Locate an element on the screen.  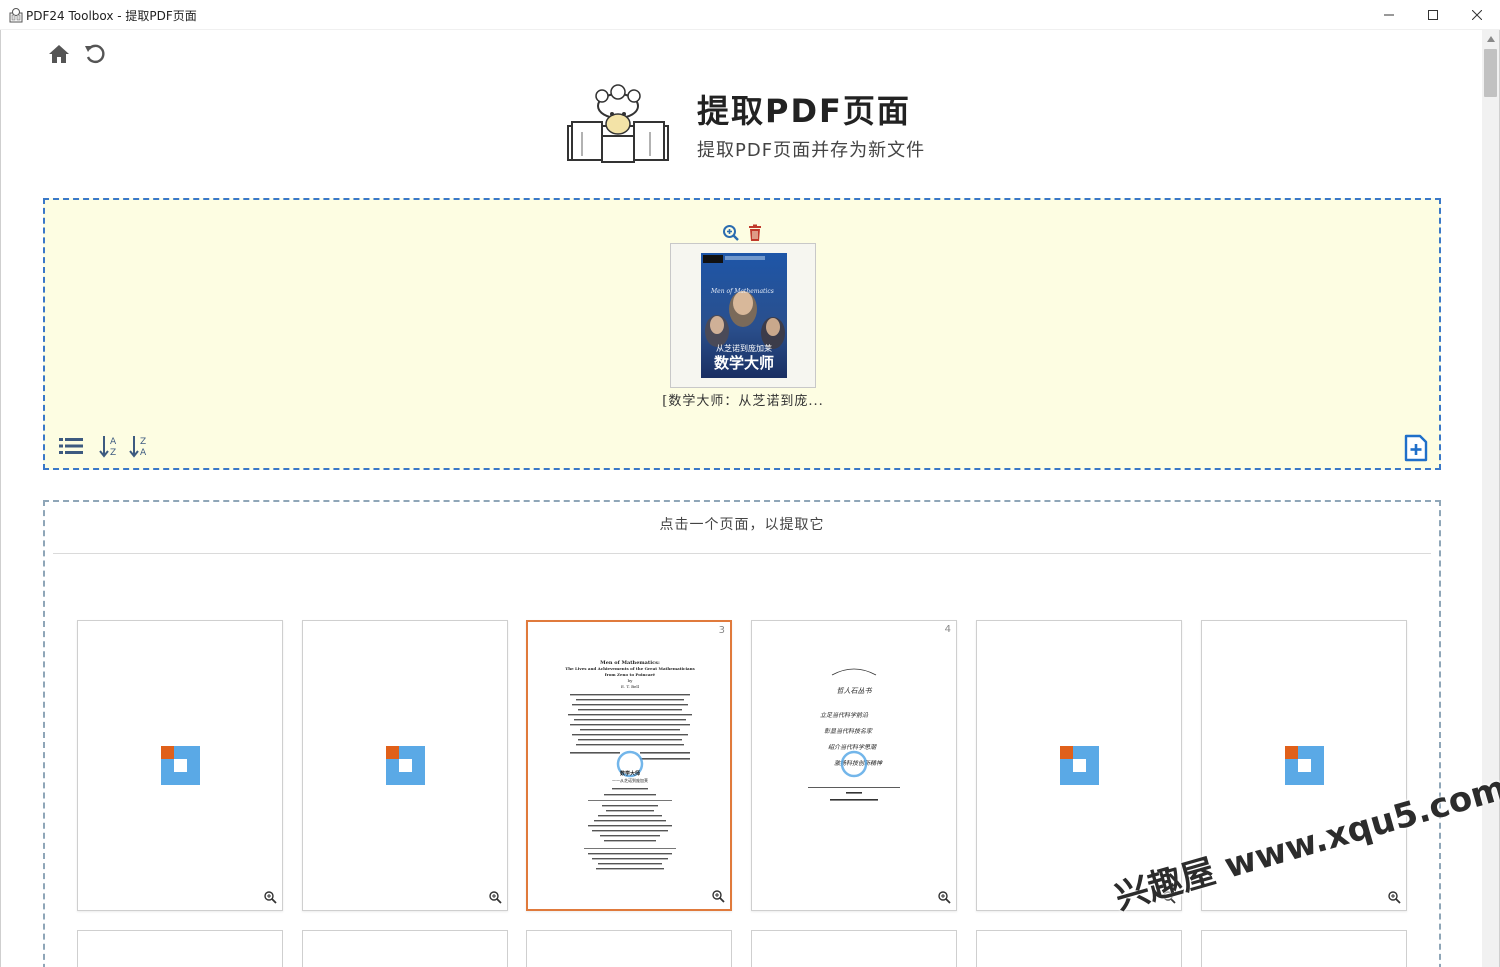
page-number: 4 is located at coordinates (947, 629).